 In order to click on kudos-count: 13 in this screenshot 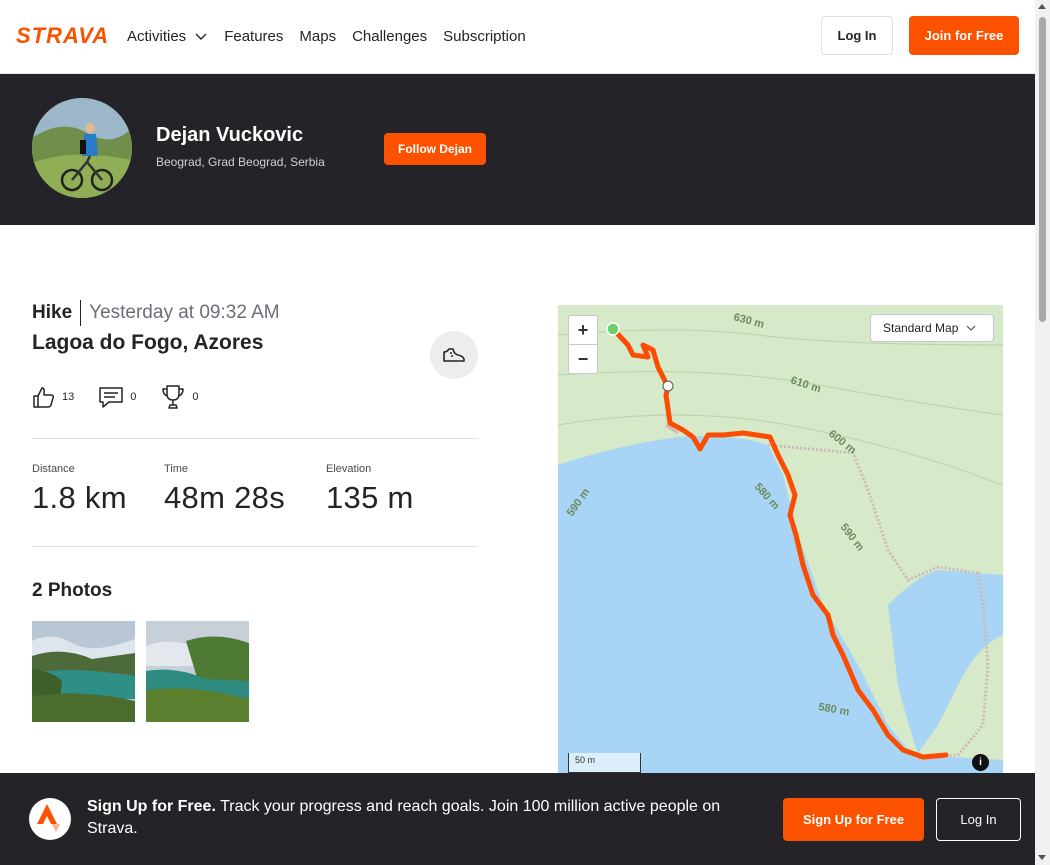, I will do `click(68, 397)`.